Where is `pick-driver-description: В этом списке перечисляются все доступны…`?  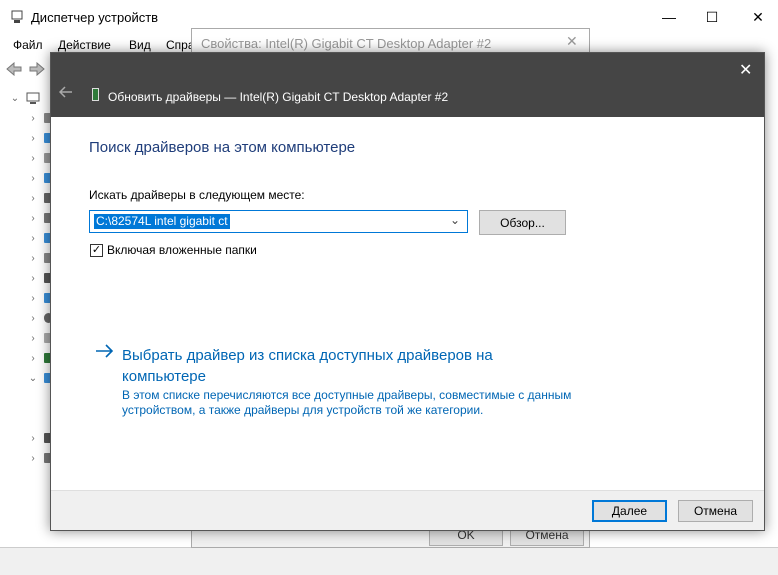
pick-driver-description: В этом списке перечисляются все доступны… is located at coordinates (347, 395).